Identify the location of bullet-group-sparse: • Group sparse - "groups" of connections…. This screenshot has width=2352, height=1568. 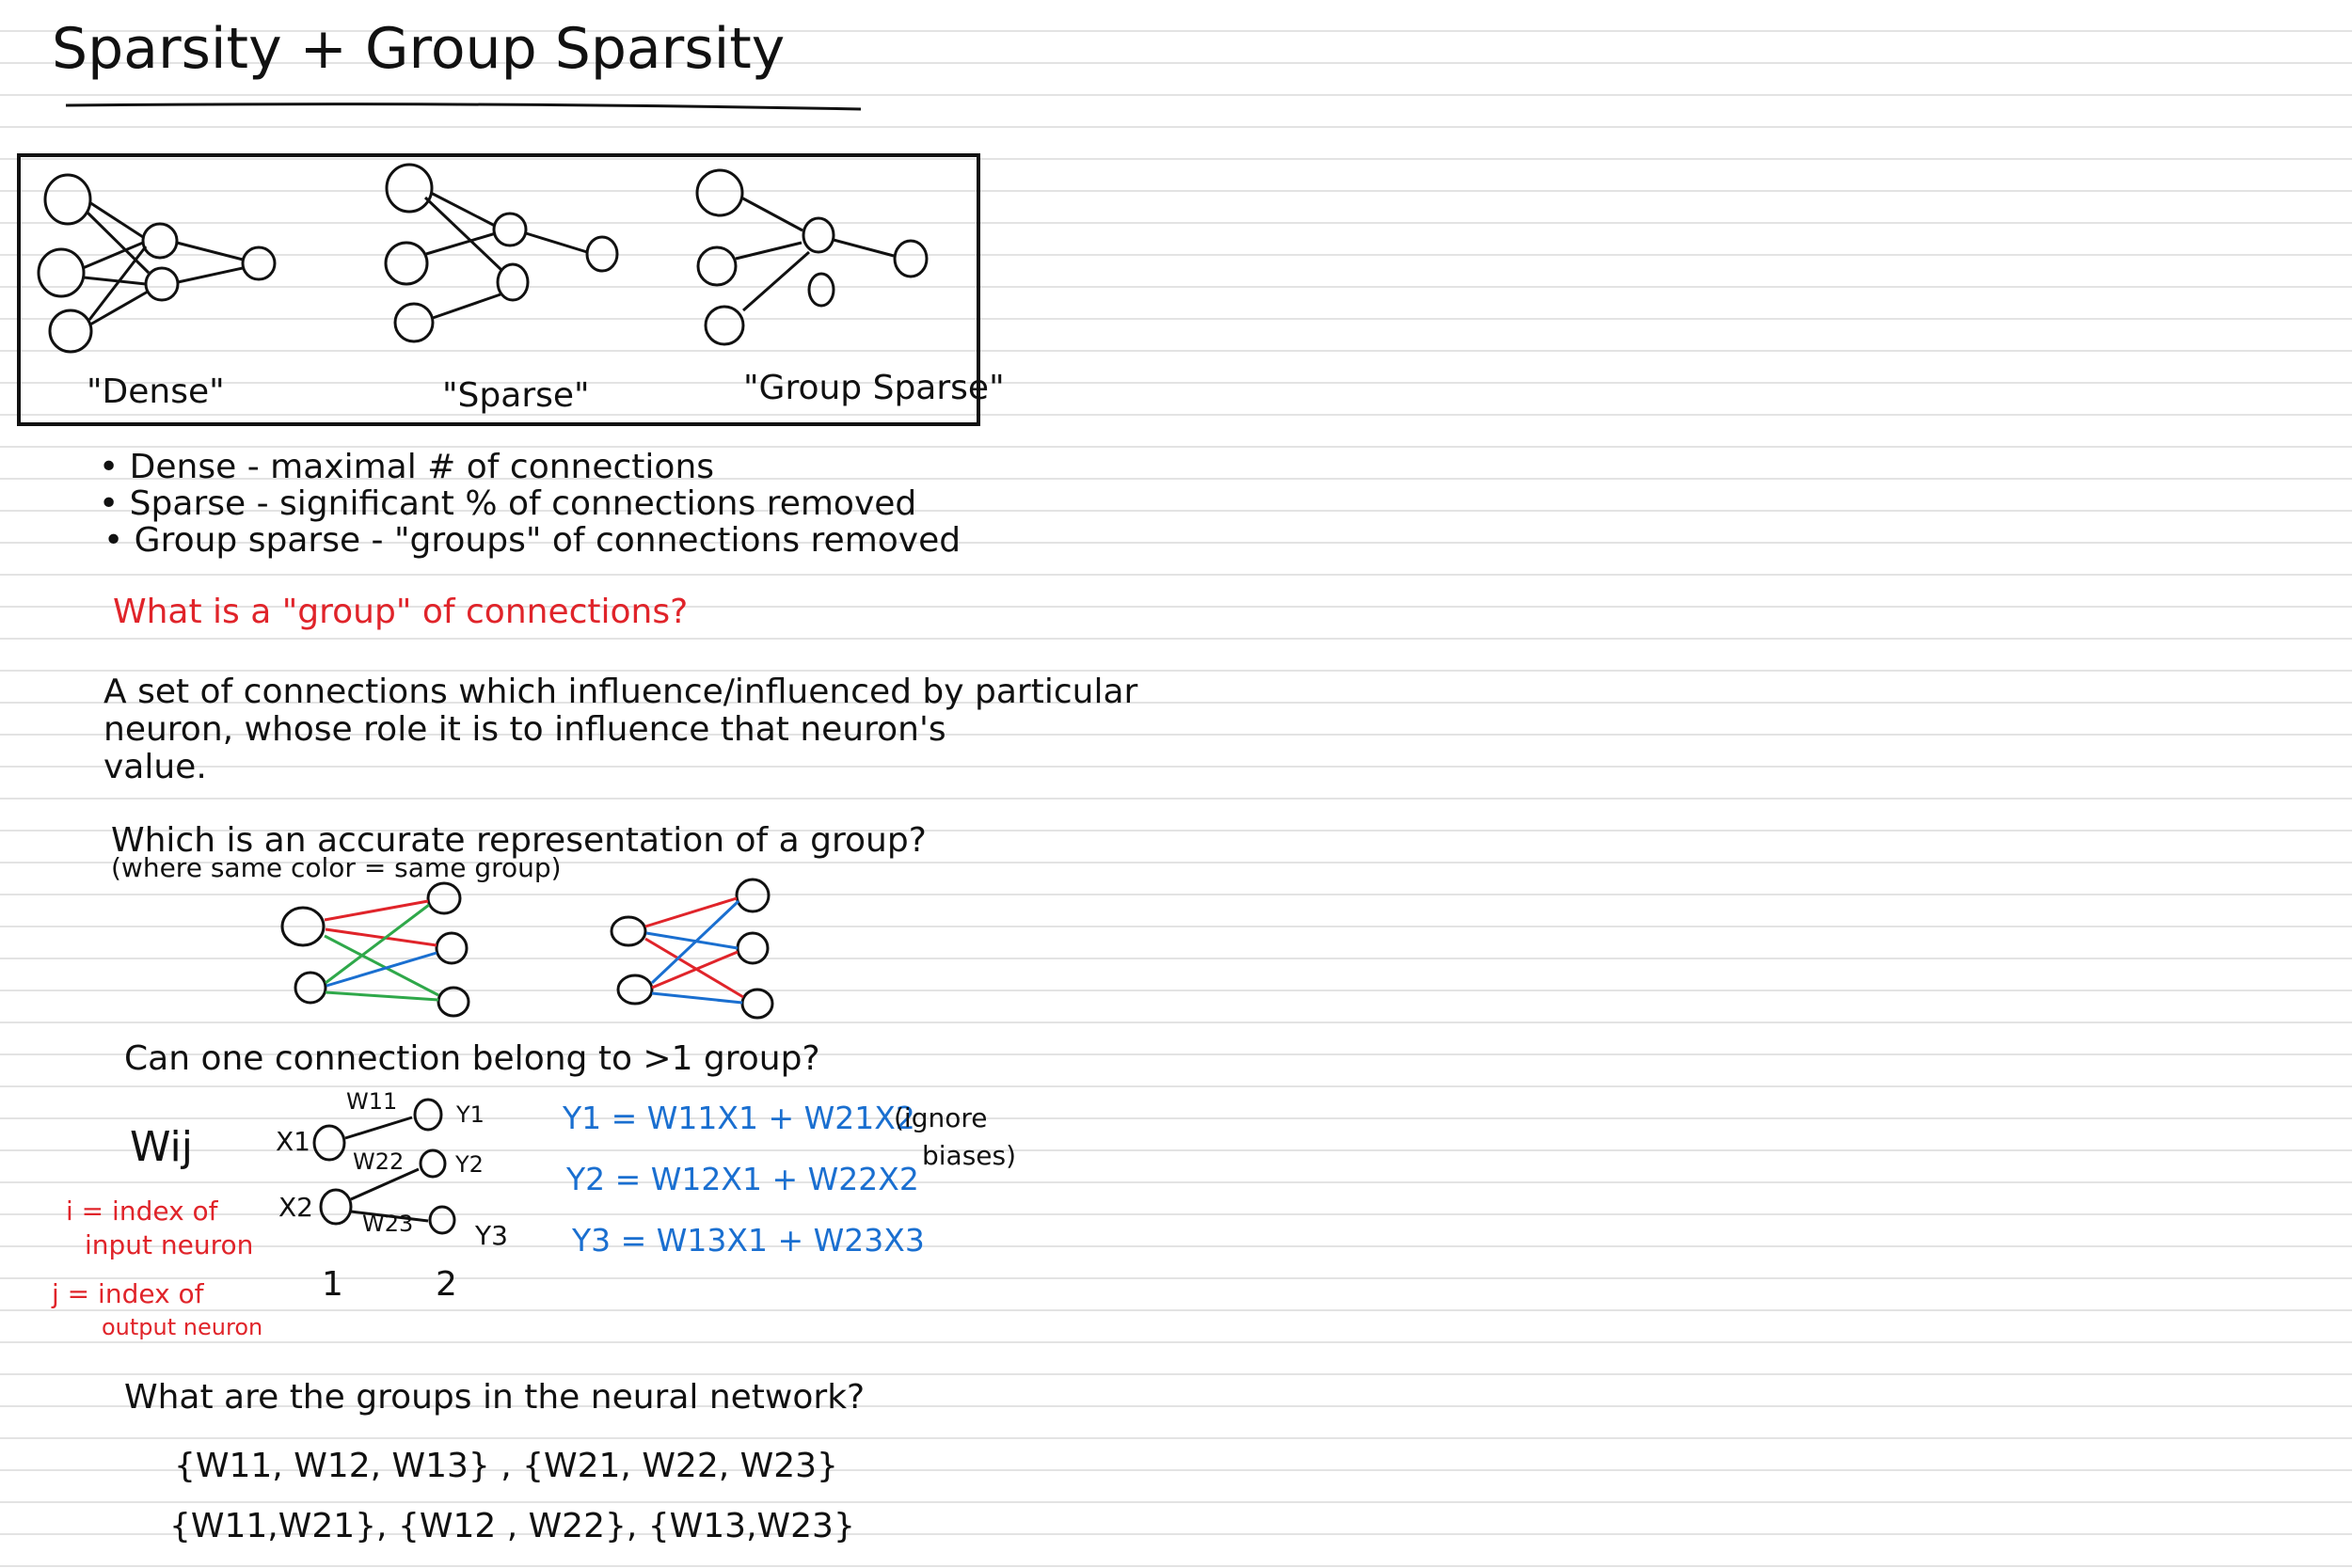
(532, 540).